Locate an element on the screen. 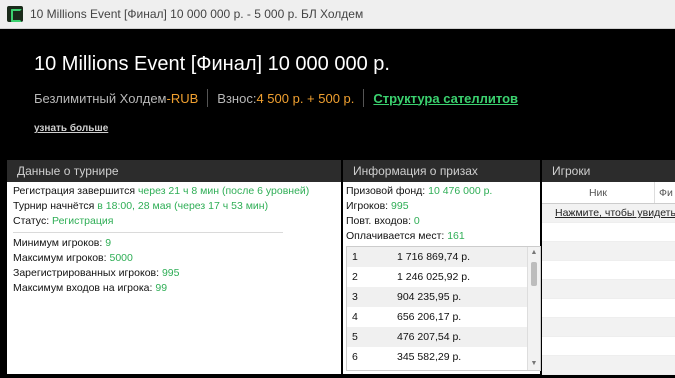 This screenshot has width=675, height=378. players-columns: Ник Фи is located at coordinates (608, 193).